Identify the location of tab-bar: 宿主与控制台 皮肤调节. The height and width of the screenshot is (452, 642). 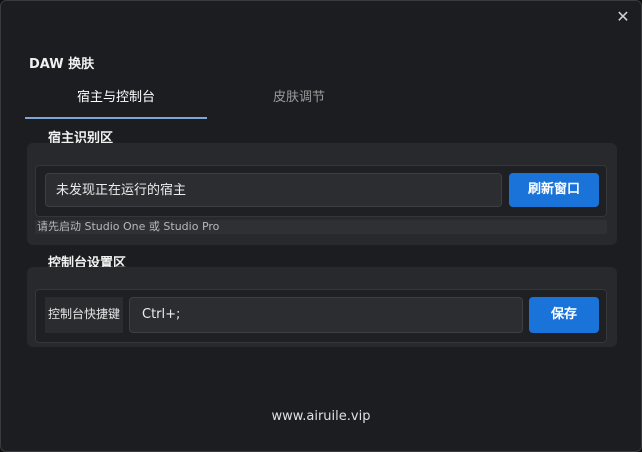
(305, 103).